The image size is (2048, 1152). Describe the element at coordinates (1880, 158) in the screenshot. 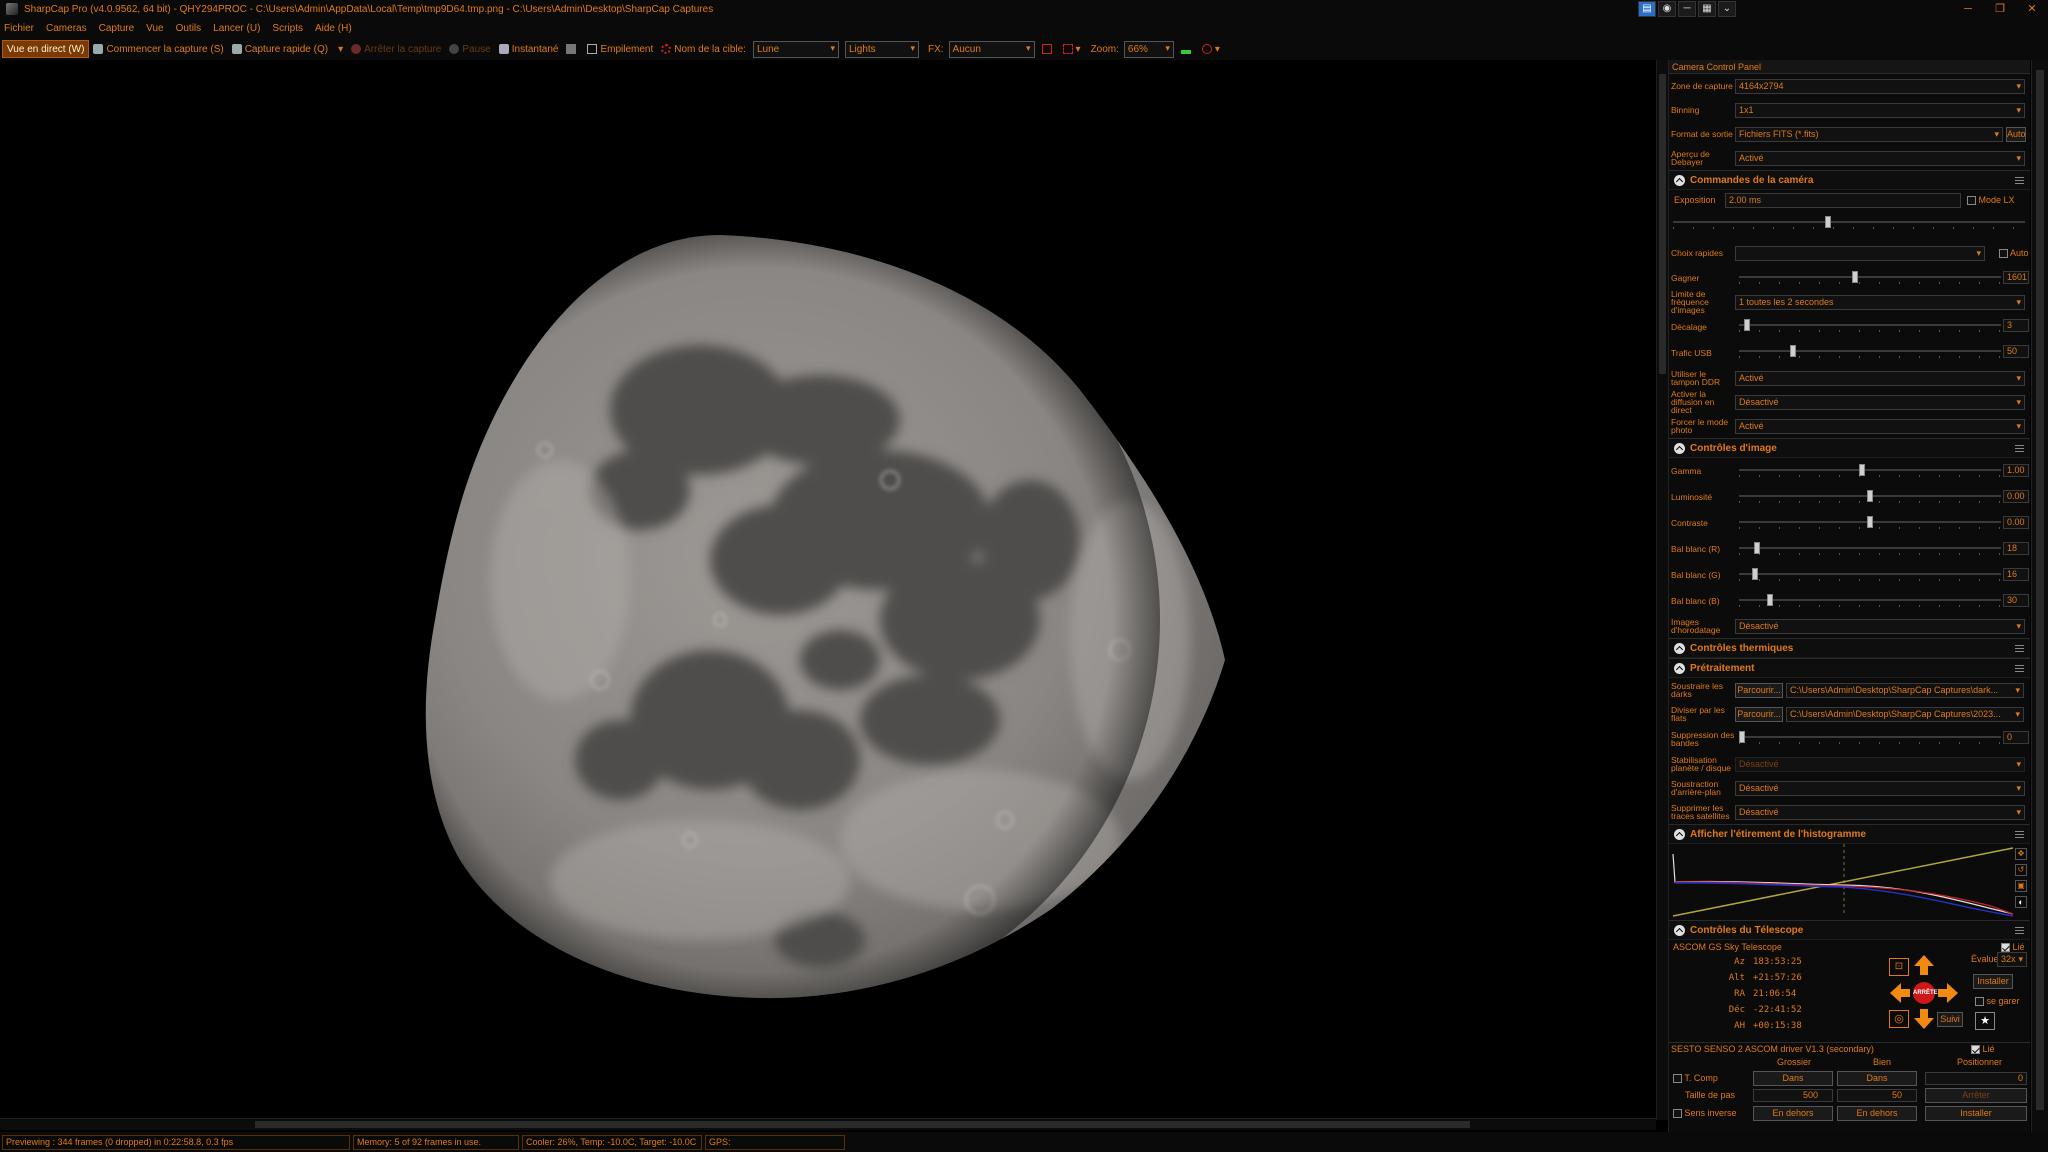

I see `debayer-select: Activé` at that location.